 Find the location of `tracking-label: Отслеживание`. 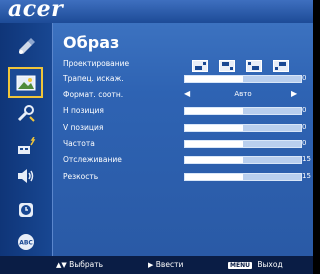

tracking-label: Отслеживание is located at coordinates (92, 159).